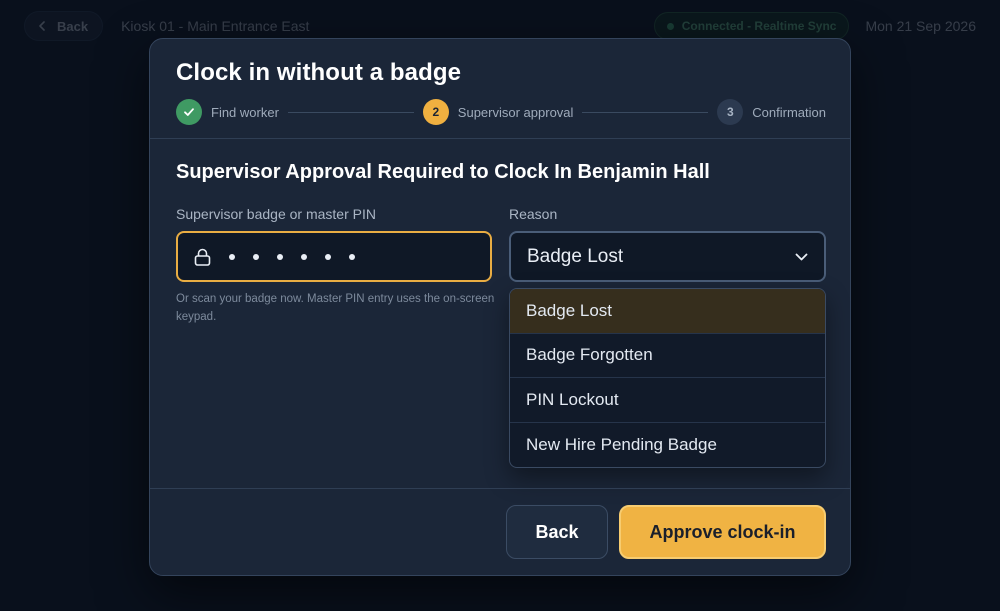  I want to click on lock-icon, so click(202, 257).